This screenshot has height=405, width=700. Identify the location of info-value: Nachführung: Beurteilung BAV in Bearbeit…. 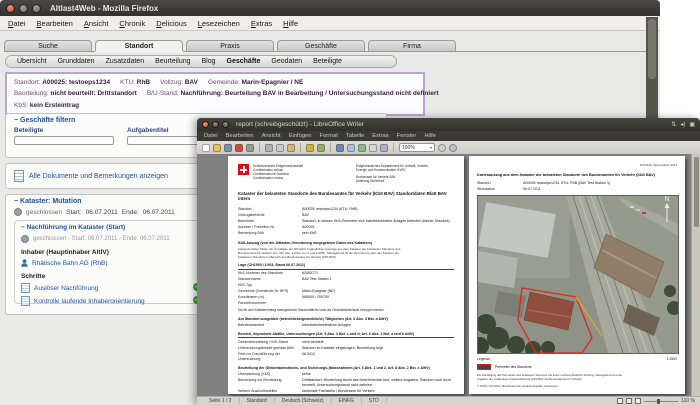
(309, 94).